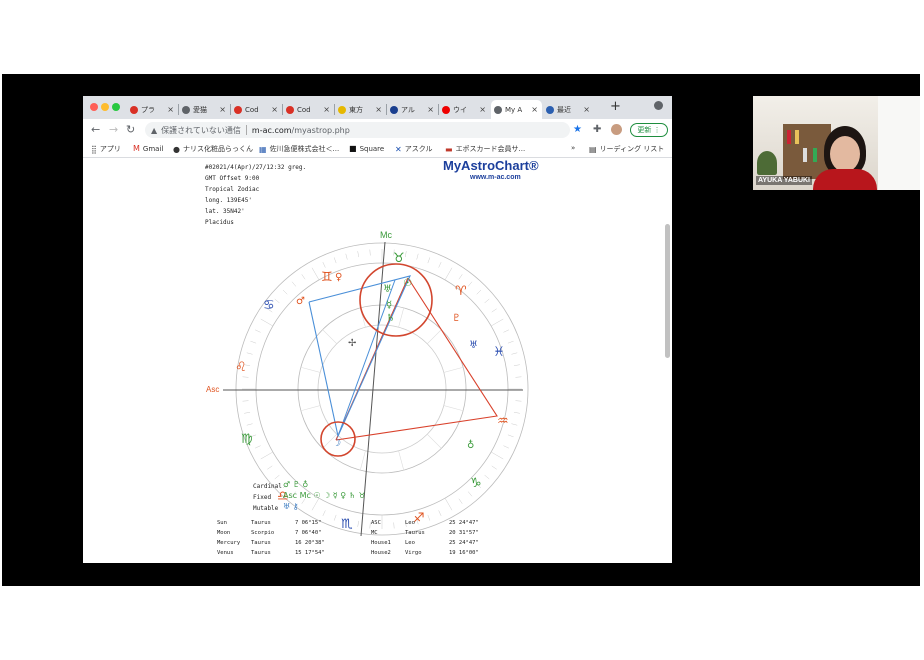 Image resolution: width=924 pixels, height=660 pixels. What do you see at coordinates (836, 143) in the screenshot?
I see `participant-video-tile: AYUKA YABUKI` at bounding box center [836, 143].